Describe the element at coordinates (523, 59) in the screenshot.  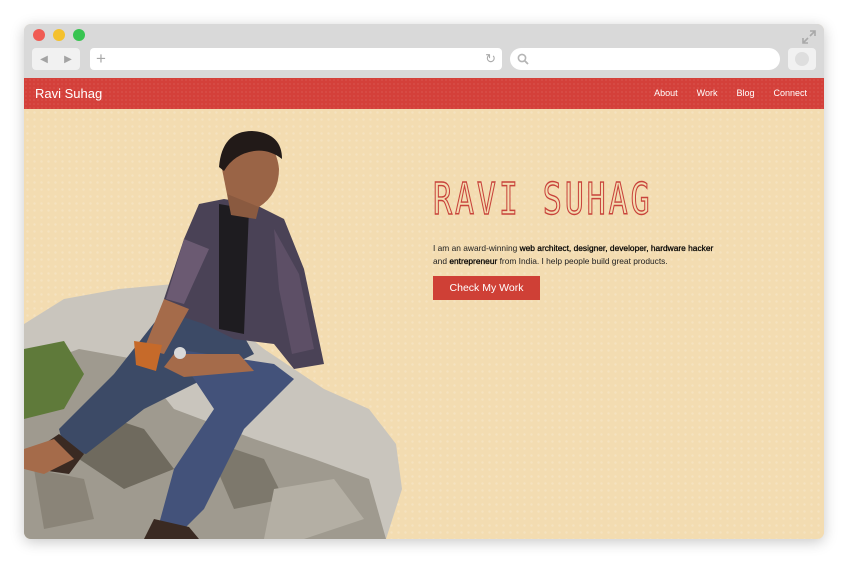
I see `search-icon` at that location.